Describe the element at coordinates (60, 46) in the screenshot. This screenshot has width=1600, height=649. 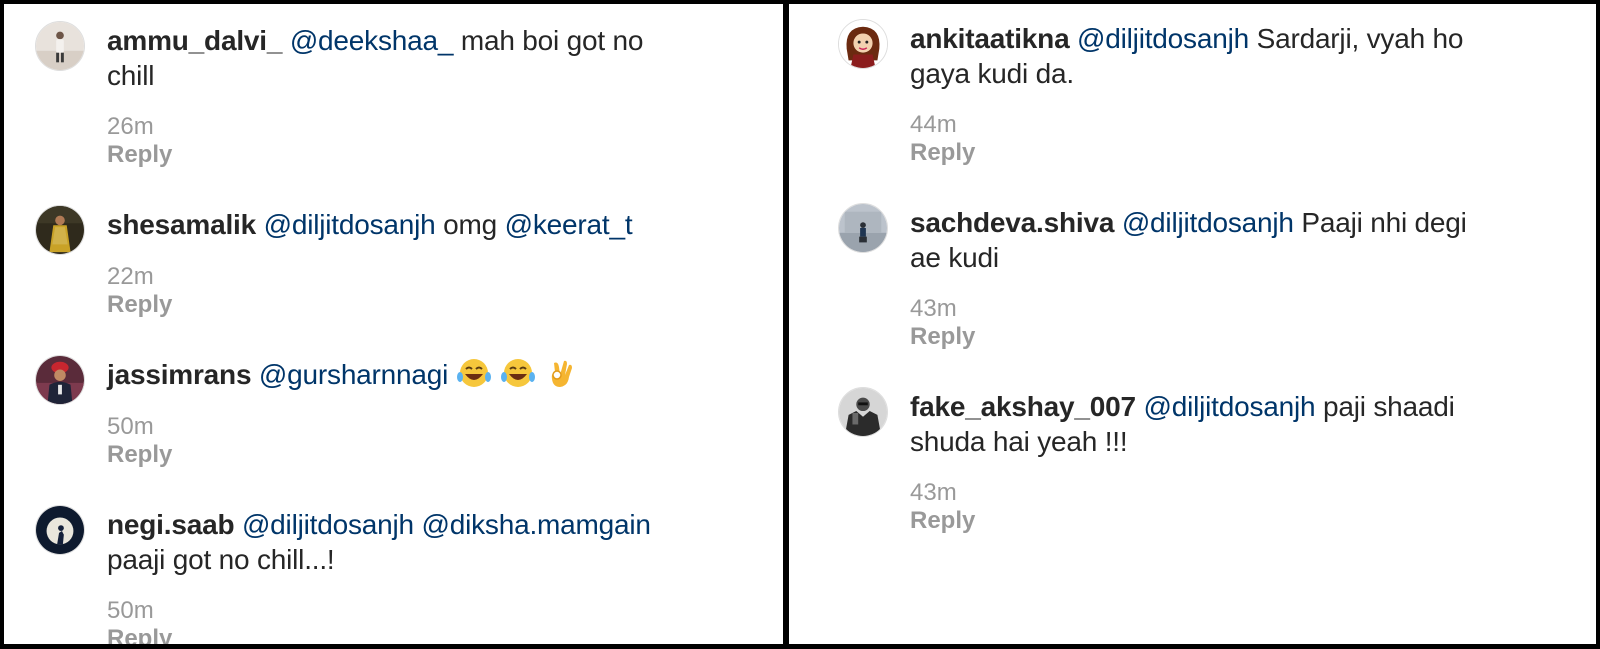
I see `avatar-person-standing-icon` at that location.